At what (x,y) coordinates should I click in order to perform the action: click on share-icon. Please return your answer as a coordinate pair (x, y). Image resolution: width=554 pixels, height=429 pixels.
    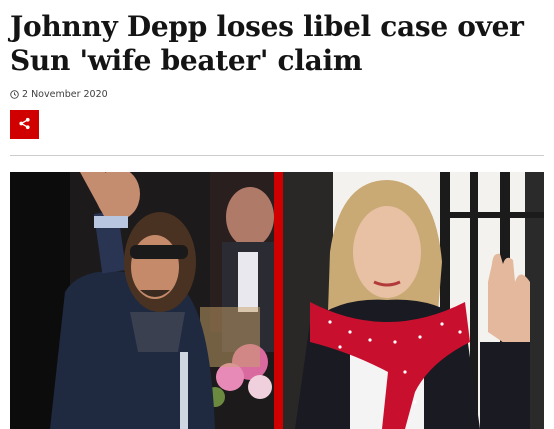
    Looking at the image, I should click on (24, 125).